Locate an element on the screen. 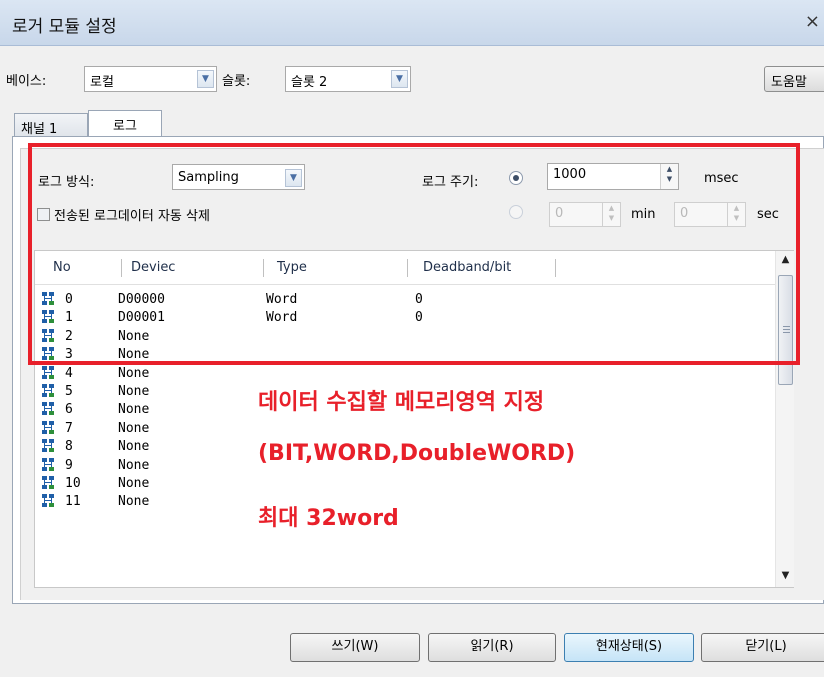 The image size is (824, 677). slot-label: 슬롯: is located at coordinates (236, 81).